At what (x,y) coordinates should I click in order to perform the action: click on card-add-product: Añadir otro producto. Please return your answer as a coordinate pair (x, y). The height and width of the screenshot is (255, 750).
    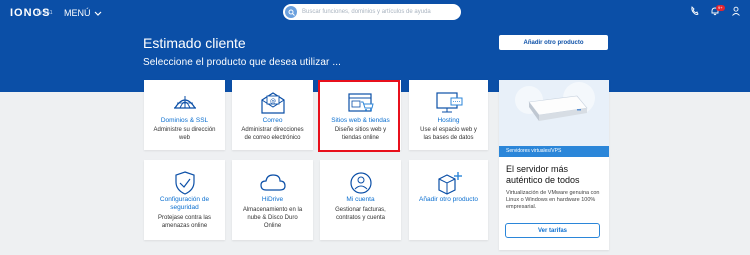
    Looking at the image, I should click on (448, 200).